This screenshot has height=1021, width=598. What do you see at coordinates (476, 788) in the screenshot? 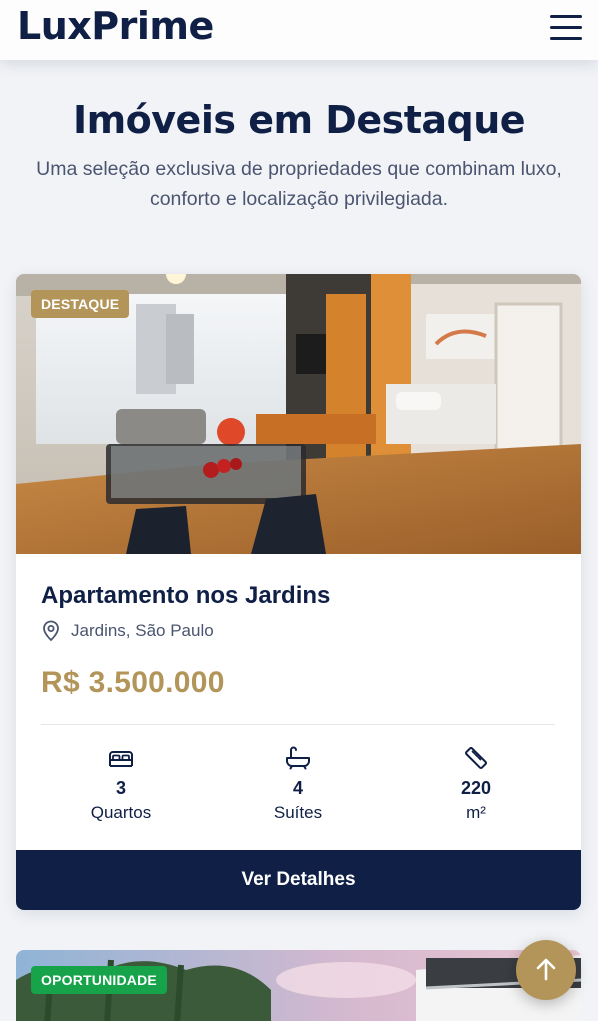
I see `area-value: 220` at bounding box center [476, 788].